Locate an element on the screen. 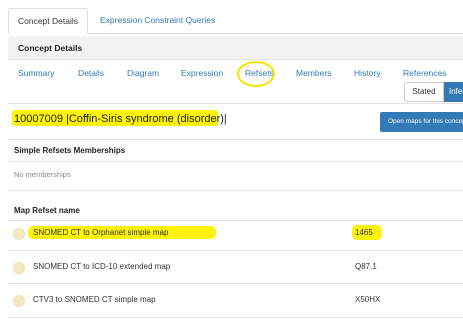 This screenshot has height=325, width=463. simple-refsets-heading: Simple Refsets Memberships is located at coordinates (70, 150).